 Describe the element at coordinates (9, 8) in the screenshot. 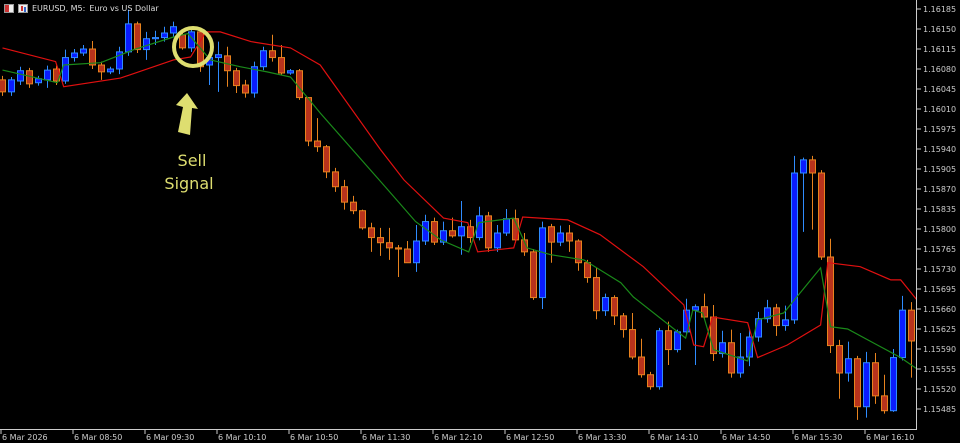

I see `symbol-flag-icon` at that location.